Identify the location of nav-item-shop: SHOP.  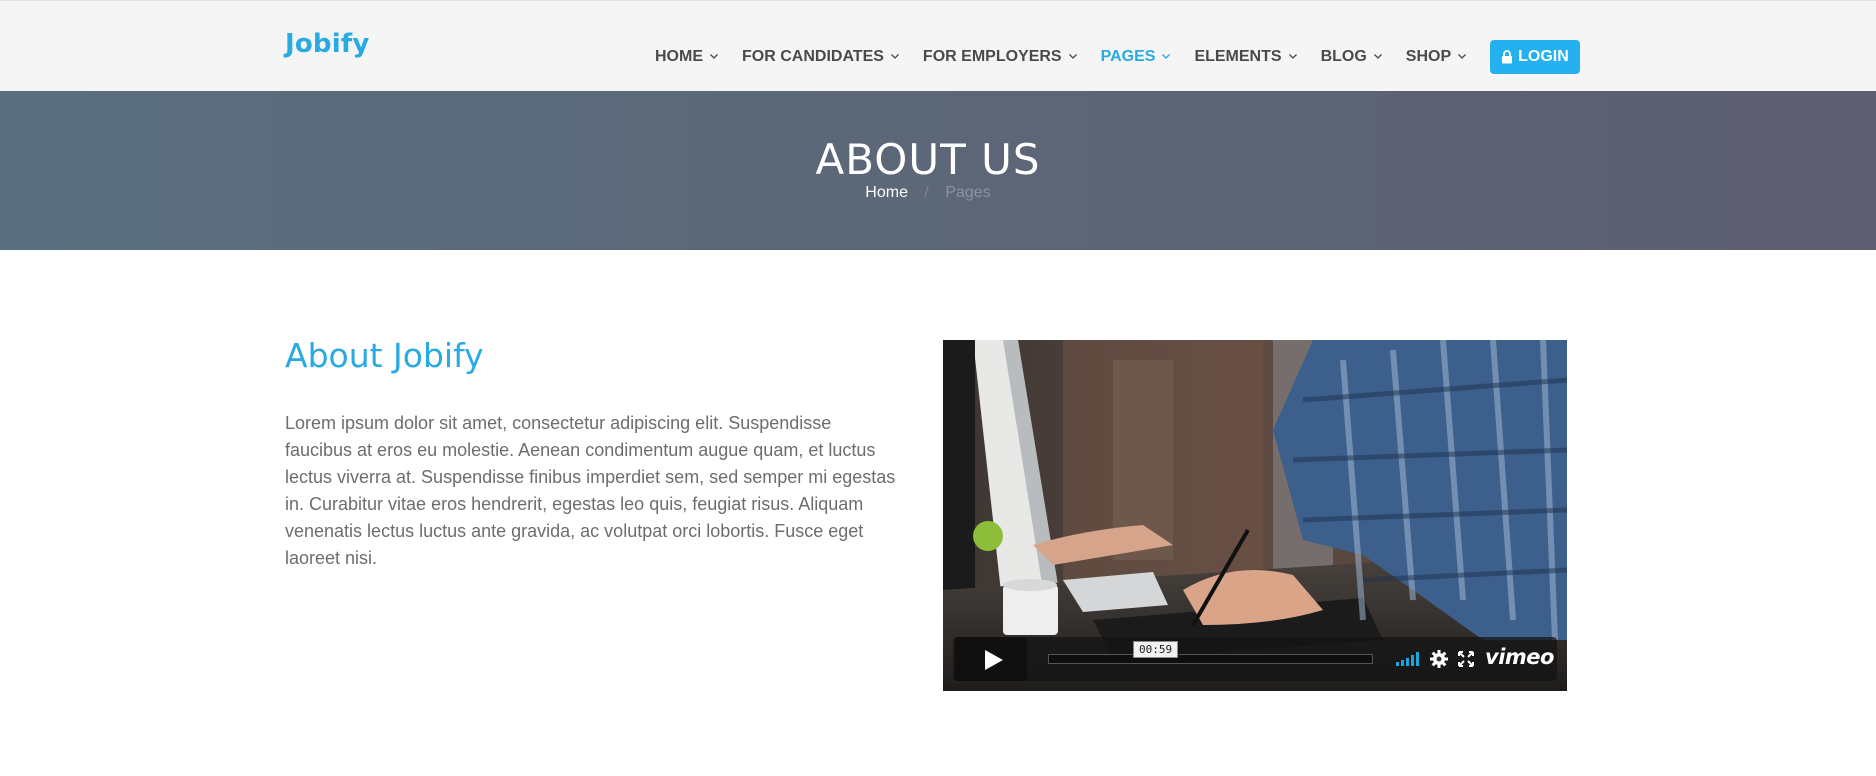
(1436, 57).